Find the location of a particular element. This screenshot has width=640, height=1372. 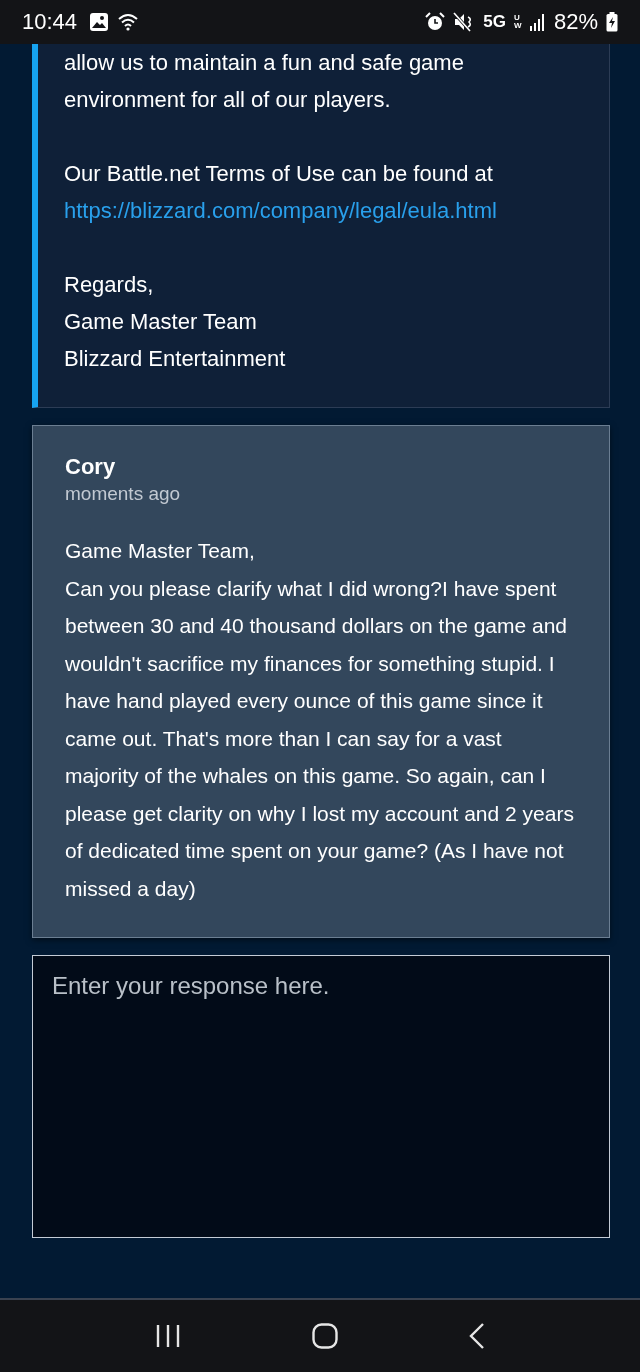

reply-greeting: Game Master Team, is located at coordinates (160, 551).